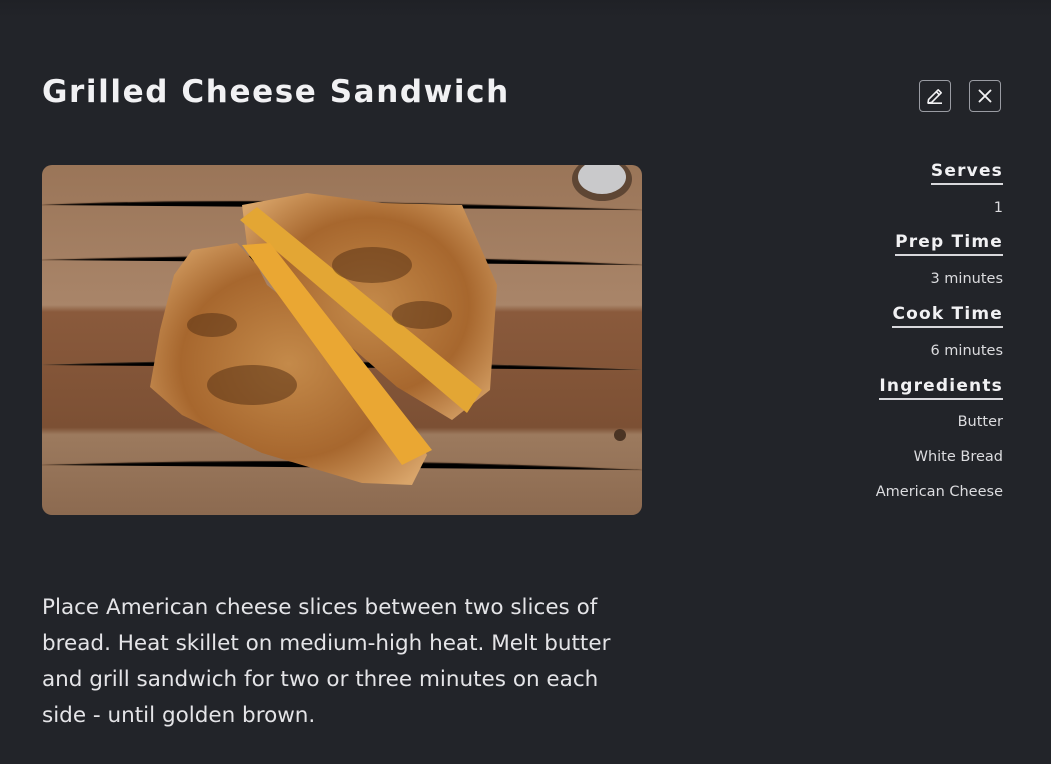 Image resolution: width=1051 pixels, height=764 pixels. I want to click on ingredients-heading: Ingredients, so click(941, 387).